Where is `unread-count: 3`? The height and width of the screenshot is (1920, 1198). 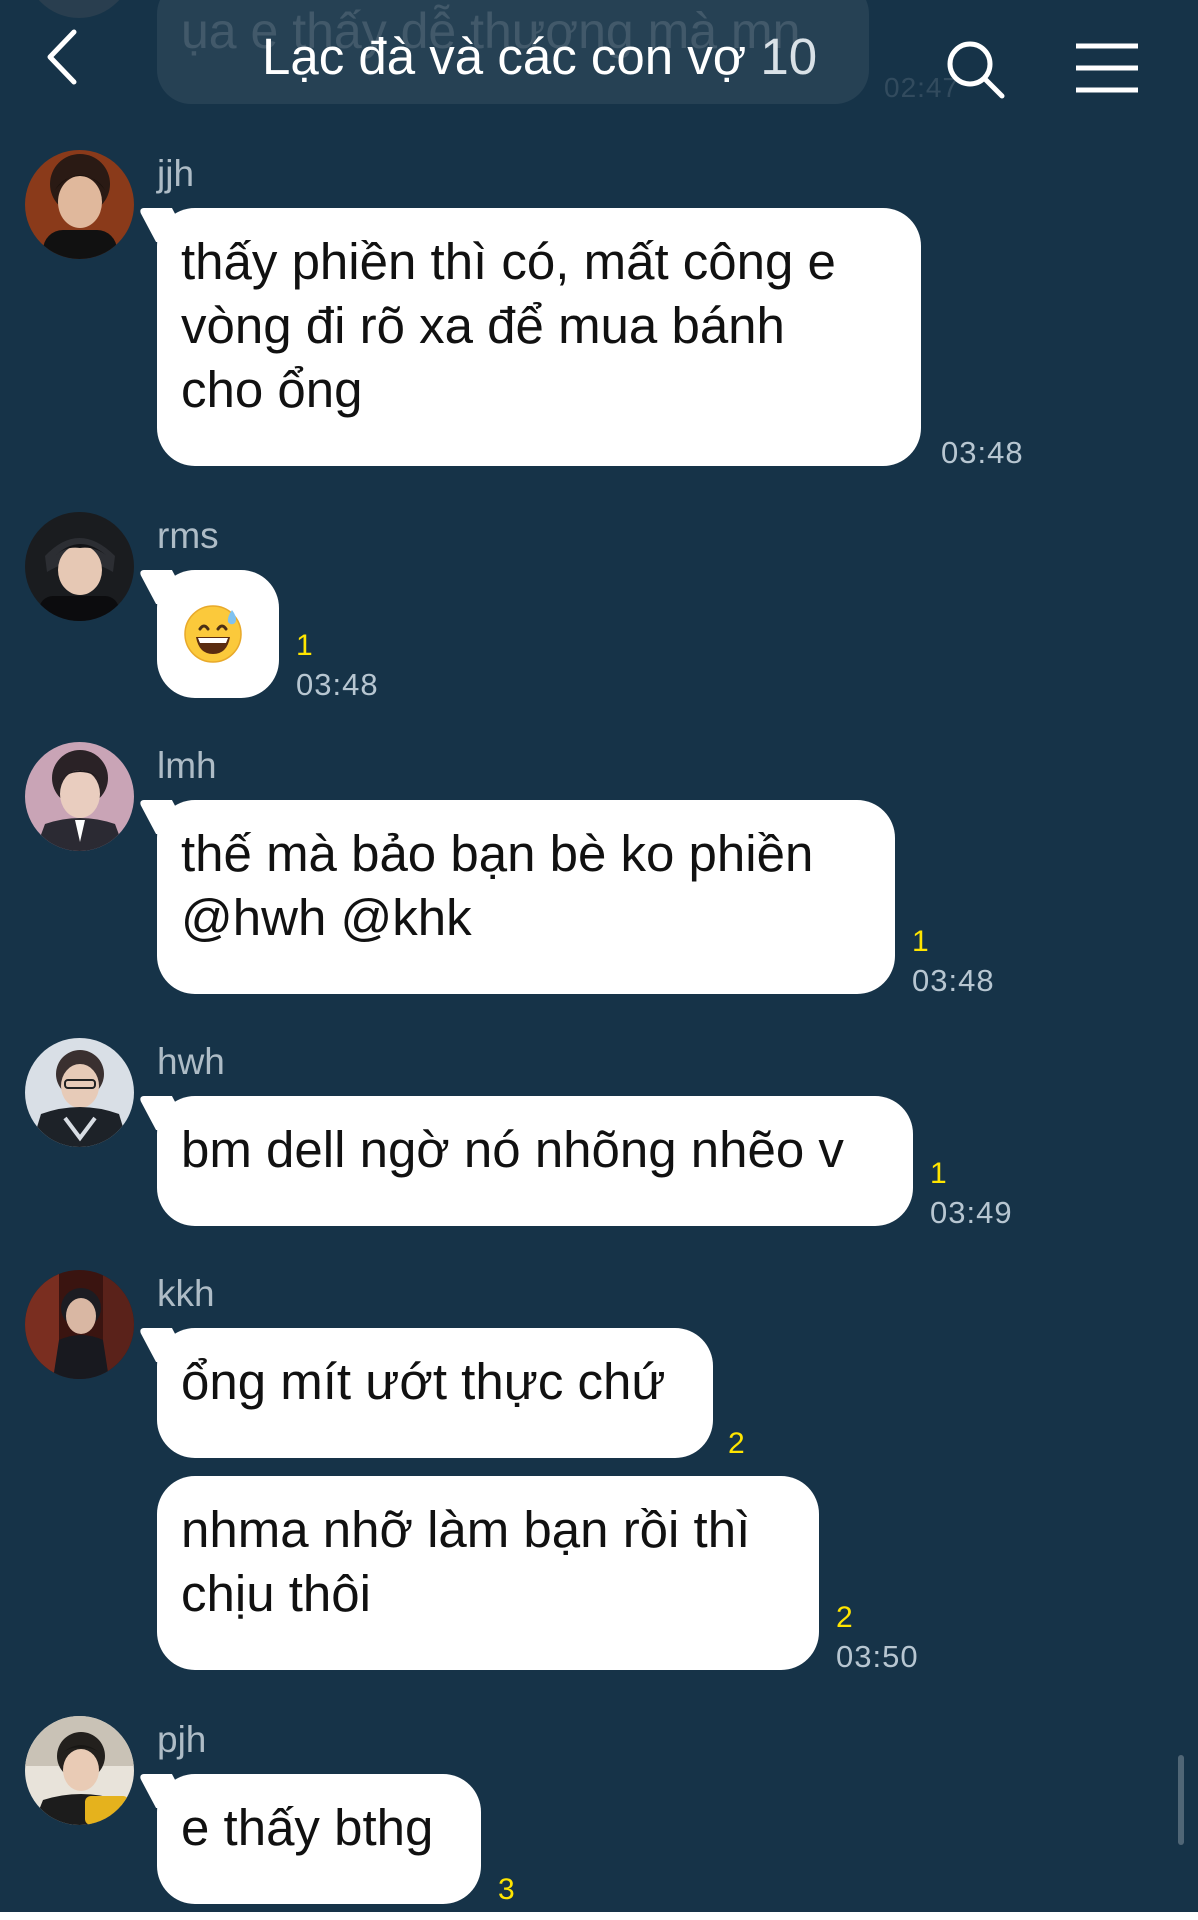 unread-count: 3 is located at coordinates (506, 1889).